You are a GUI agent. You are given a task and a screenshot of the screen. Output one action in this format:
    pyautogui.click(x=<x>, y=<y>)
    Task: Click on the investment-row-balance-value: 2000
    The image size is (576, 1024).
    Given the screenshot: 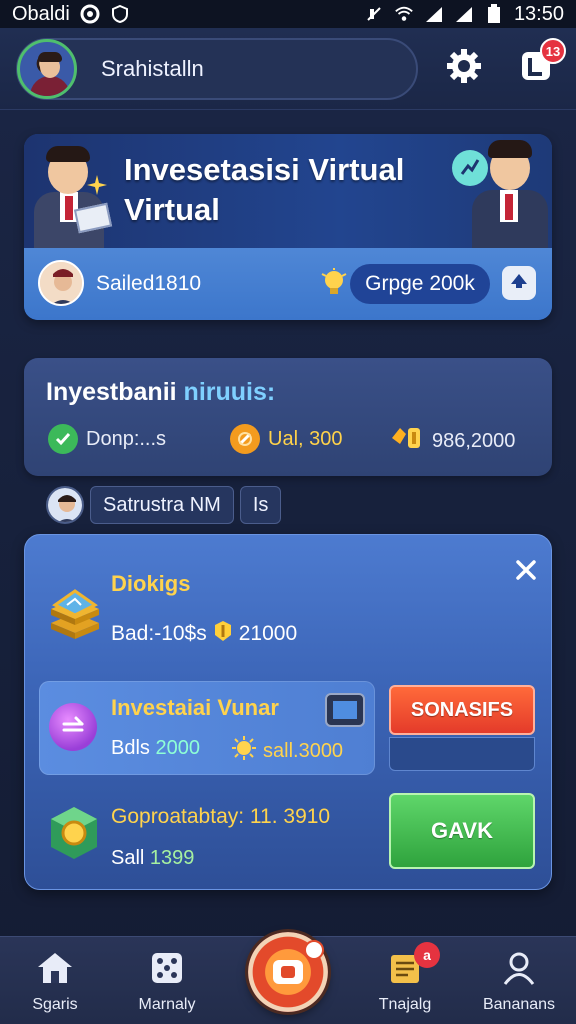 What is the action you would take?
    pyautogui.click(x=177, y=748)
    